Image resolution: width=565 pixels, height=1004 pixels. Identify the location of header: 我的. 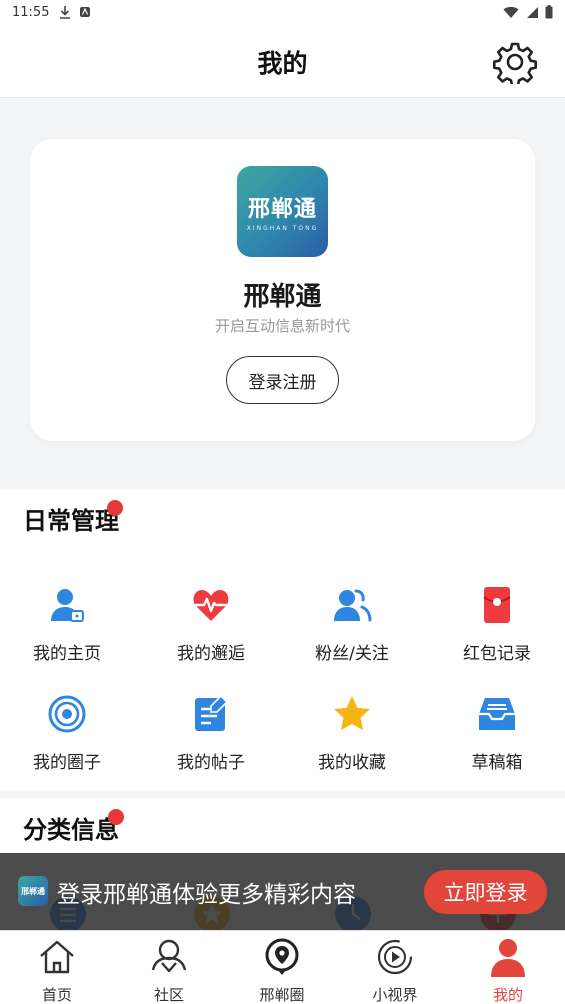
(282, 61).